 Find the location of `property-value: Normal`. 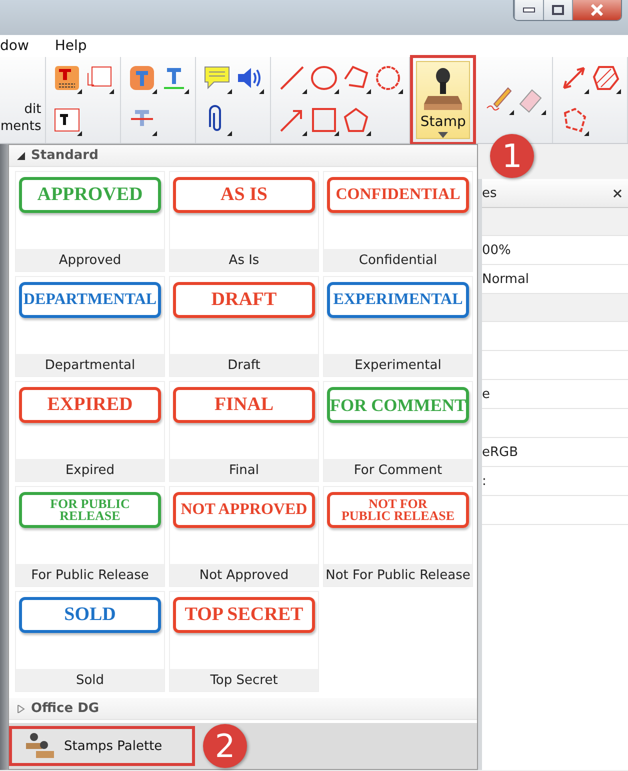

property-value: Normal is located at coordinates (506, 279).